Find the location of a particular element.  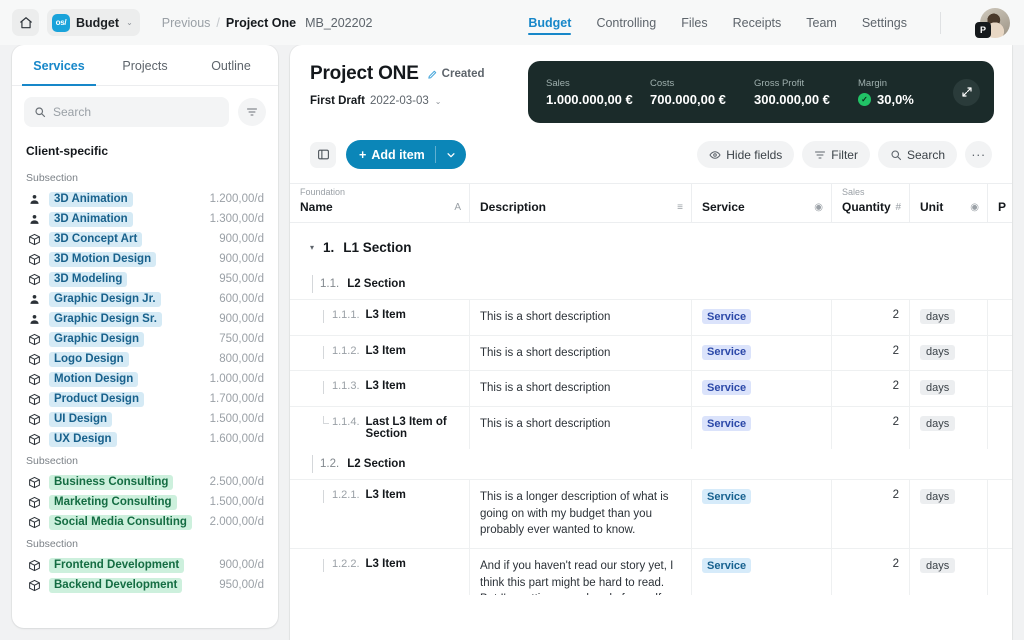

sidebar-service-item: Graphic Design Sr. 900,00/d is located at coordinates (145, 319).